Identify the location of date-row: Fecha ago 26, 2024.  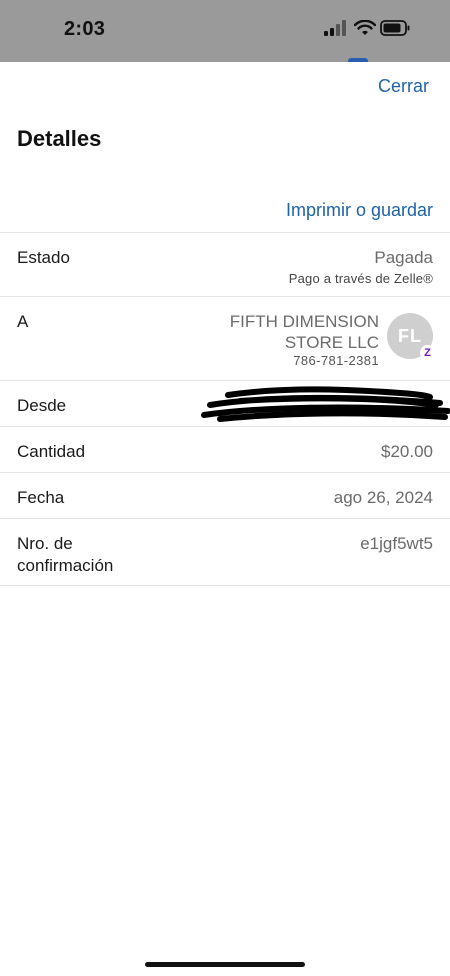
(225, 495).